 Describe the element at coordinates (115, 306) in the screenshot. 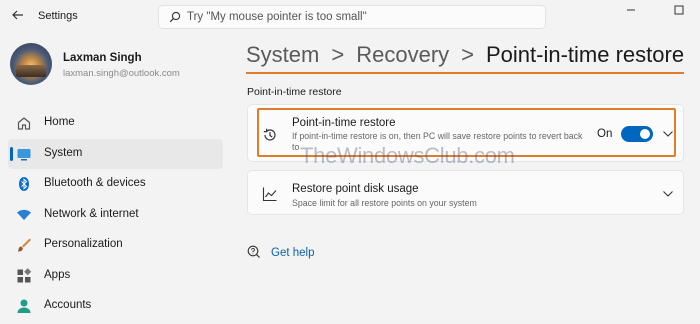

I see `sidebar-item-accounts: Accounts` at that location.